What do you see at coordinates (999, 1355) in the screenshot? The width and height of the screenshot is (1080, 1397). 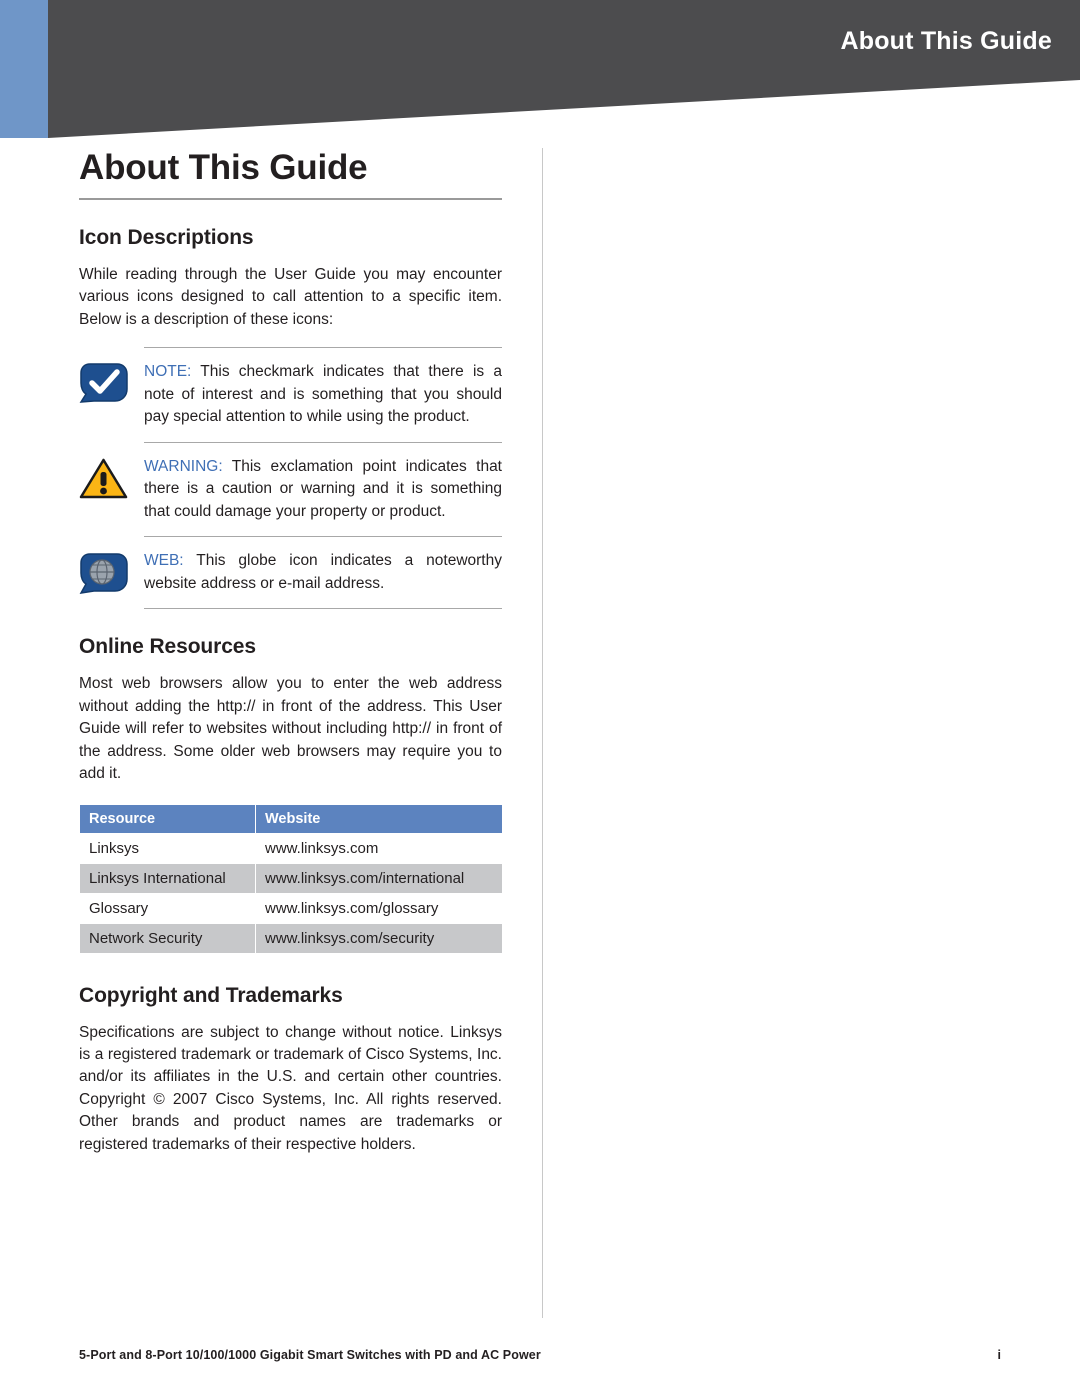 I see `footer-page-number: i` at bounding box center [999, 1355].